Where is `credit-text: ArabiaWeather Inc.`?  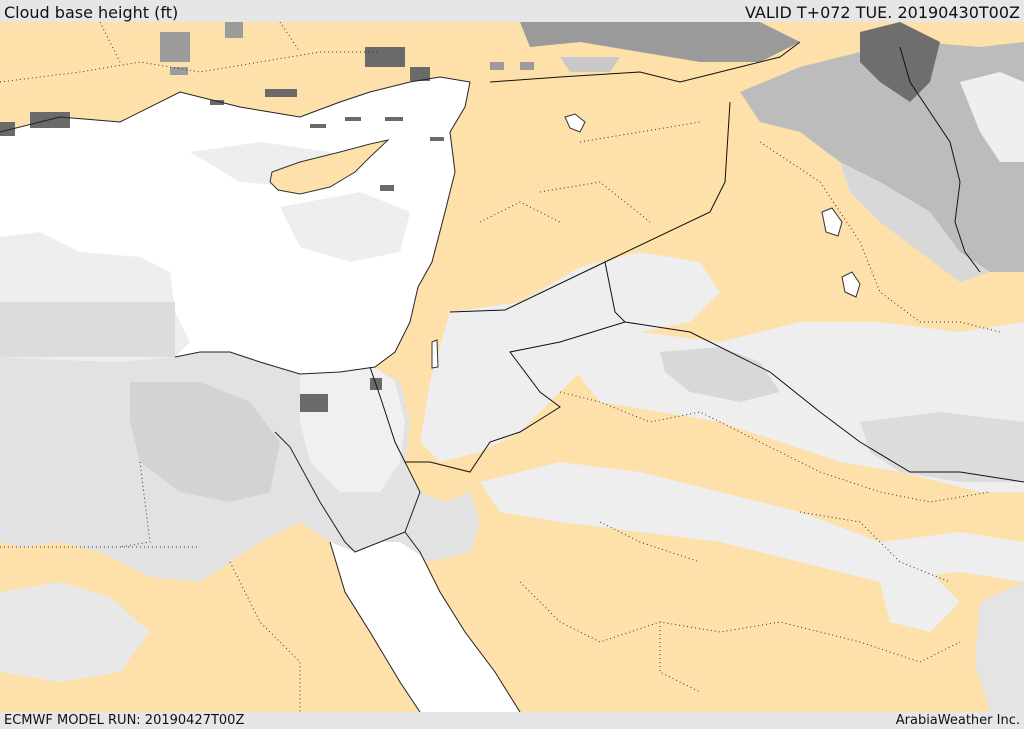
credit-text: ArabiaWeather Inc. is located at coordinates (957, 720).